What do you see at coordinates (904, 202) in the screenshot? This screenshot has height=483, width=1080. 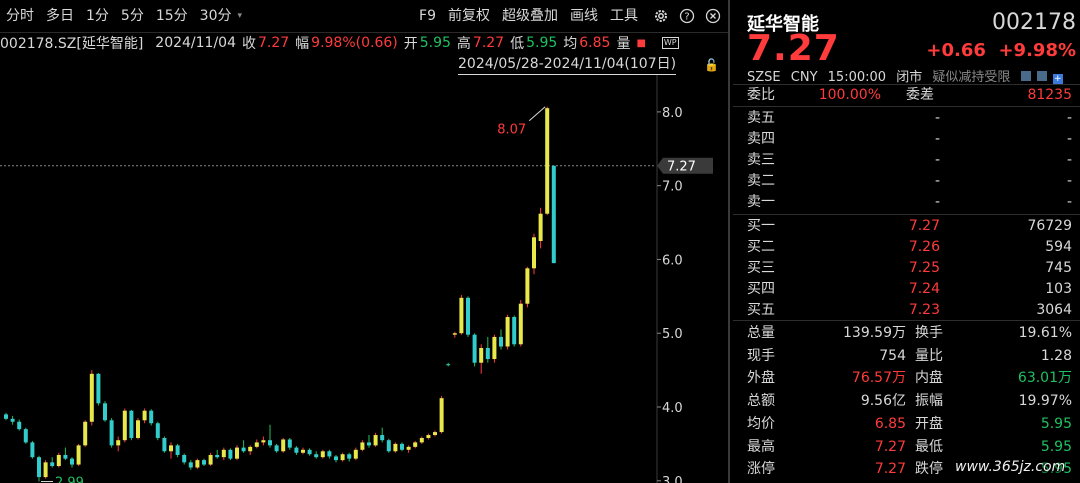 I see `ask-row: 卖一 - -` at bounding box center [904, 202].